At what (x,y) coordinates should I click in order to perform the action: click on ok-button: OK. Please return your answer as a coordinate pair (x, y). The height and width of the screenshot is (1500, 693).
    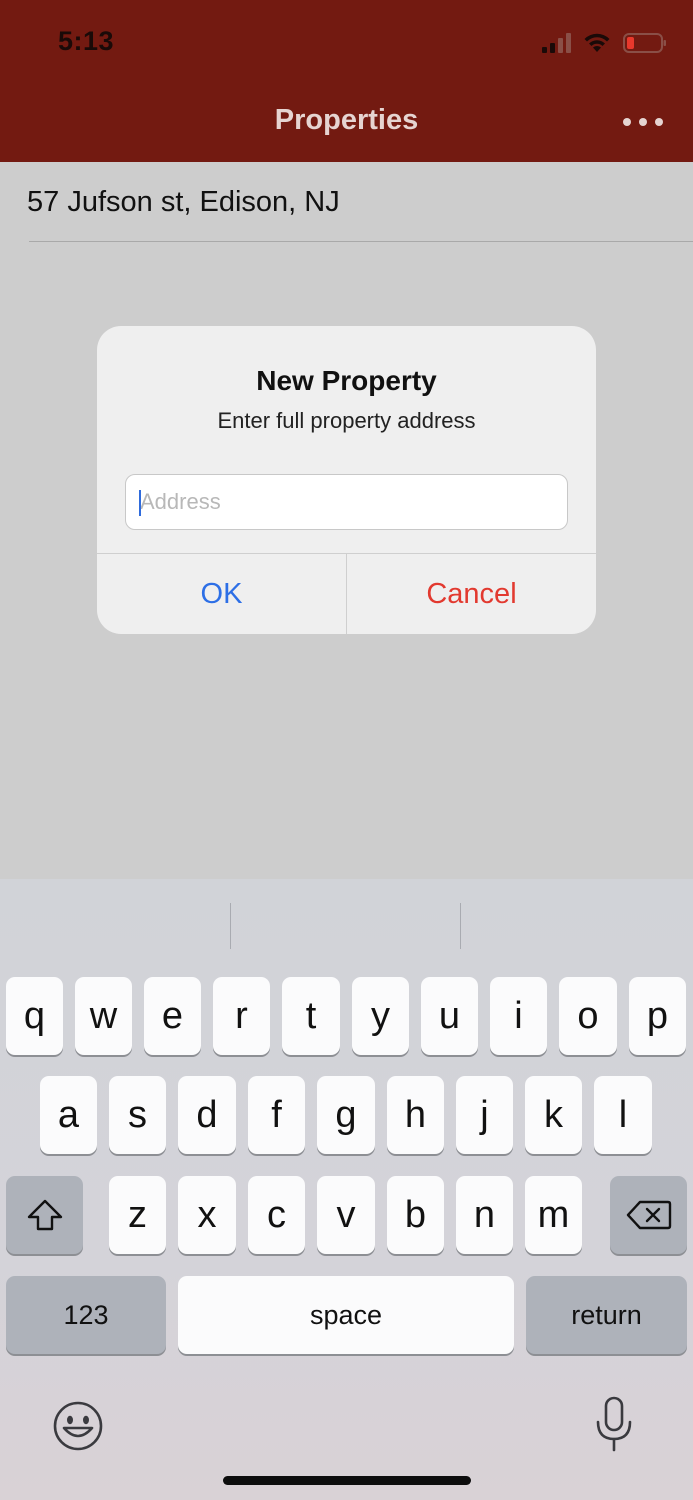
    Looking at the image, I should click on (221, 594).